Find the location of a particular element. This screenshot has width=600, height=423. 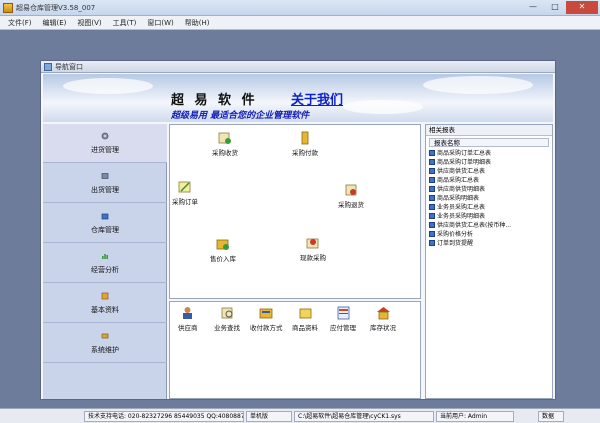

report-item: 供应商供货明细表 is located at coordinates (489, 188).